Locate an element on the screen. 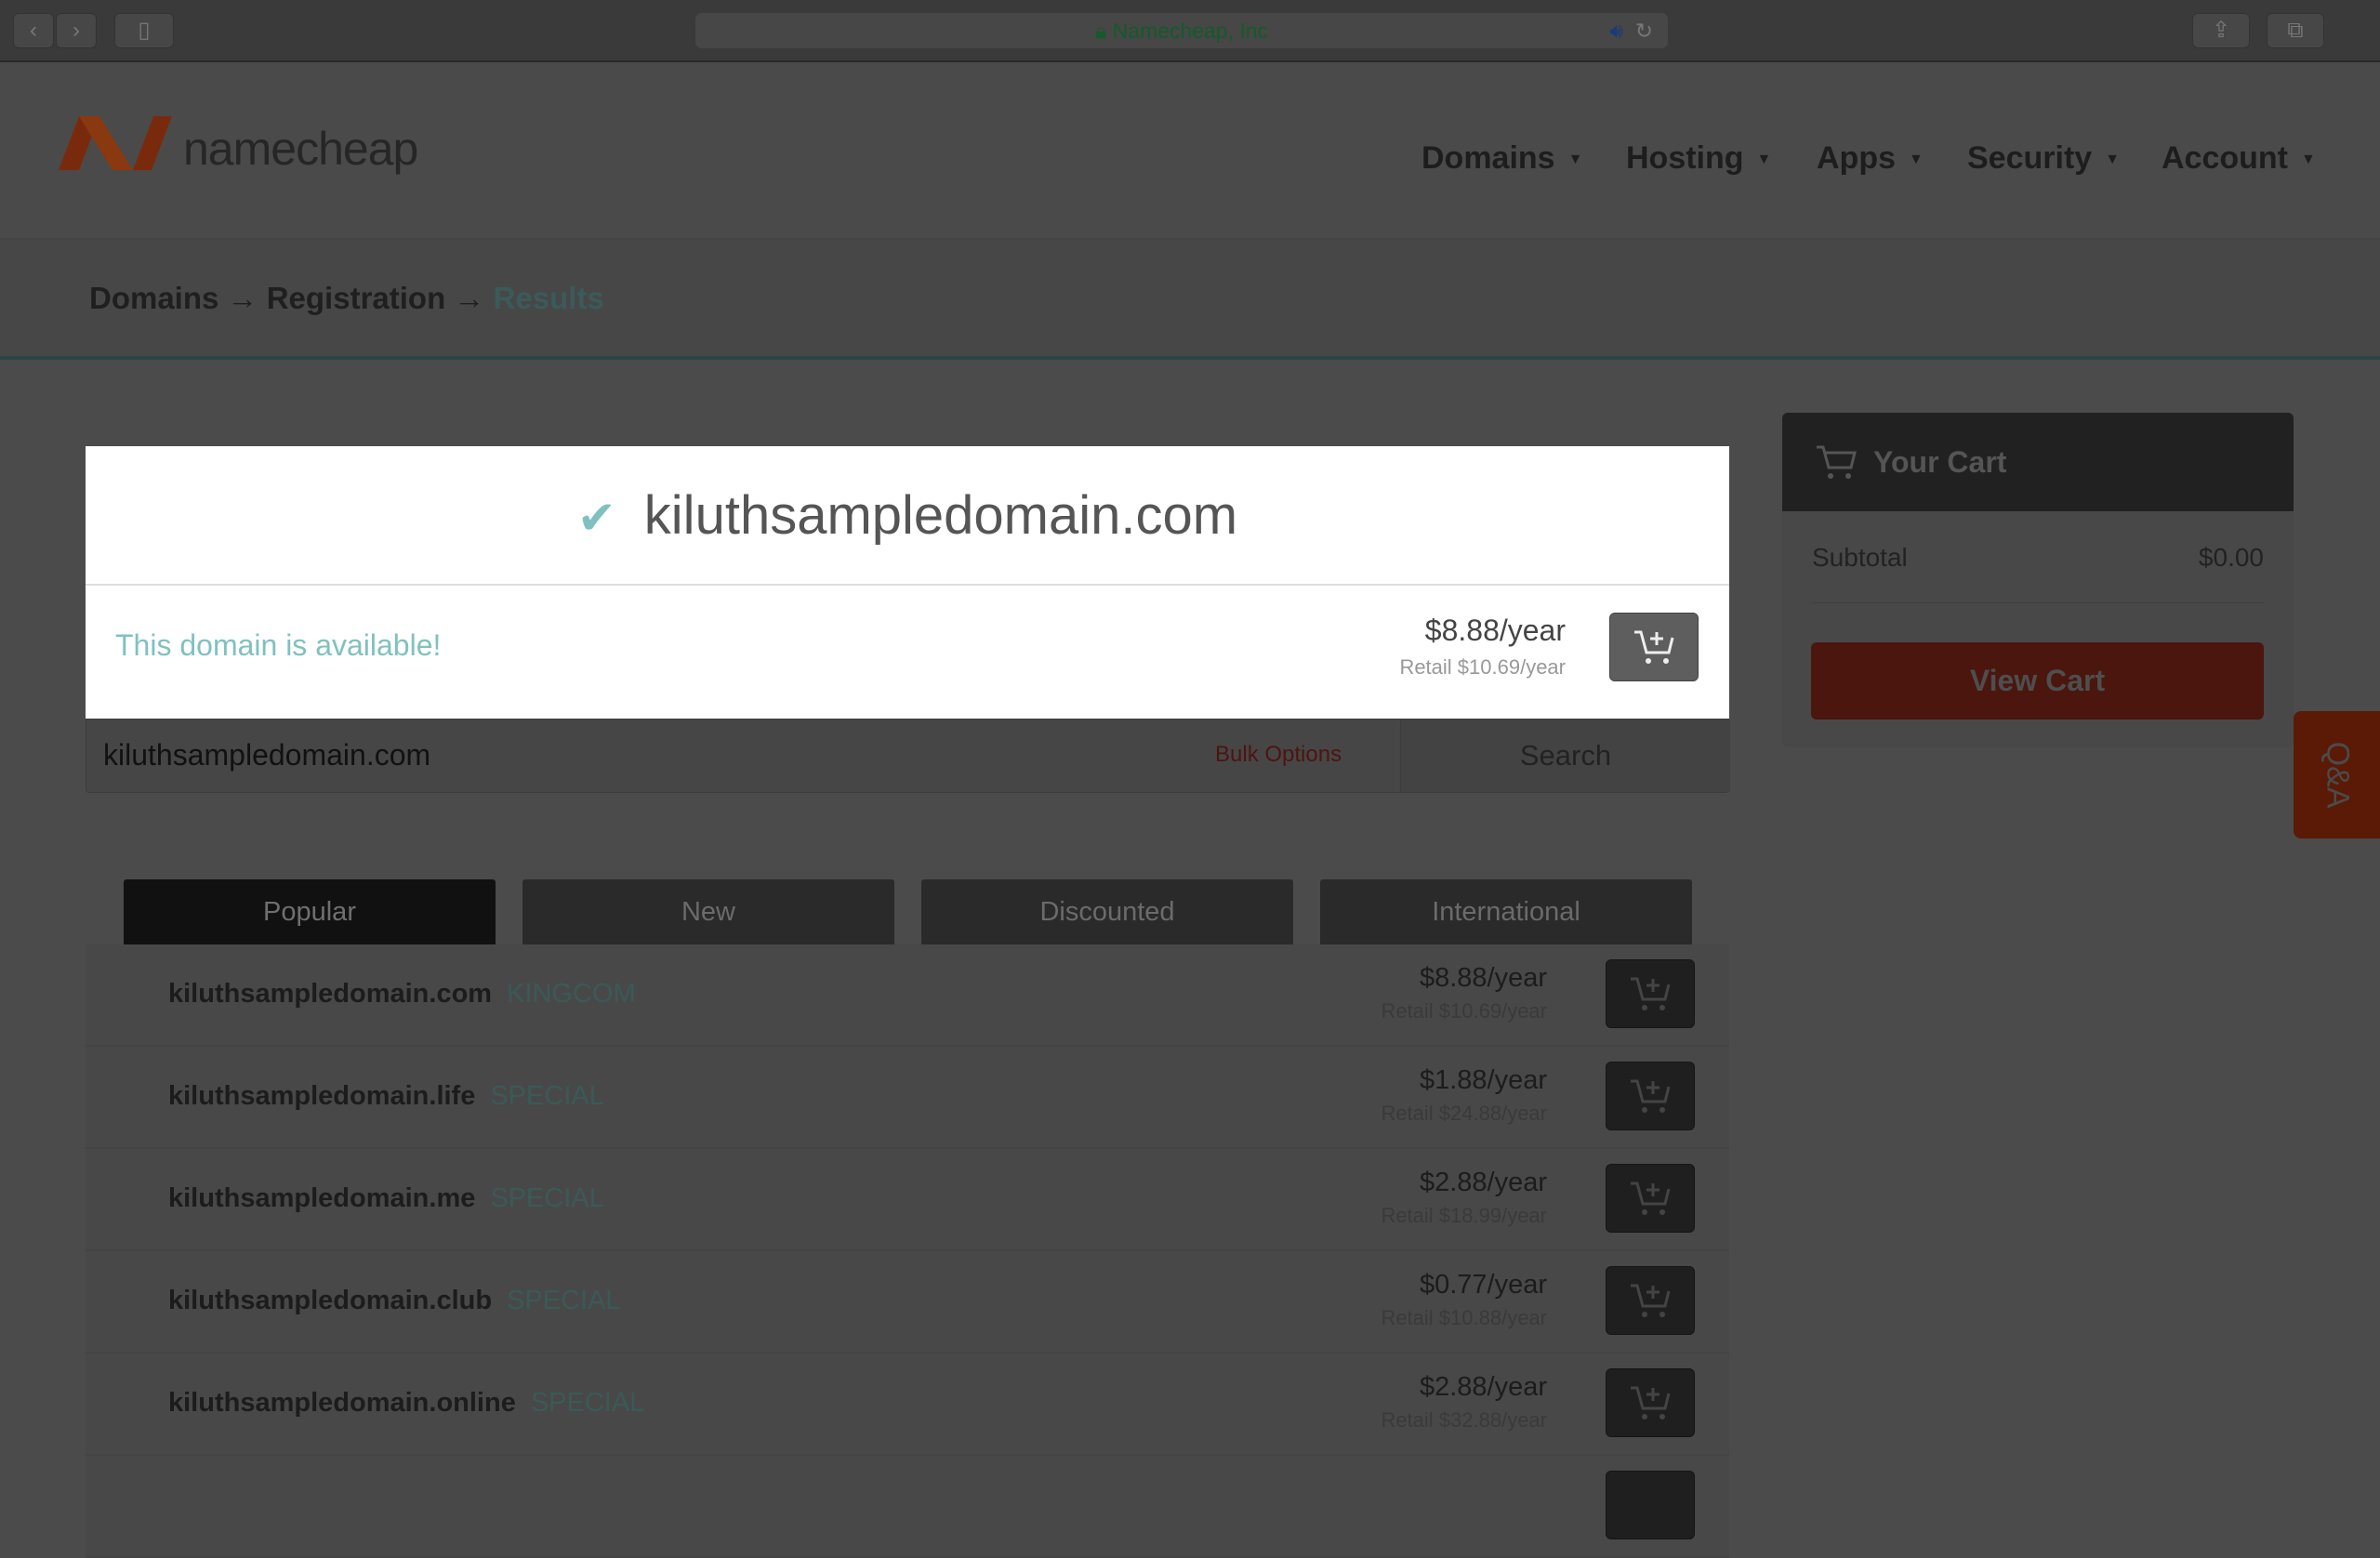 Image resolution: width=2380 pixels, height=1558 pixels. tabs-button: ⧉ is located at coordinates (2295, 30).